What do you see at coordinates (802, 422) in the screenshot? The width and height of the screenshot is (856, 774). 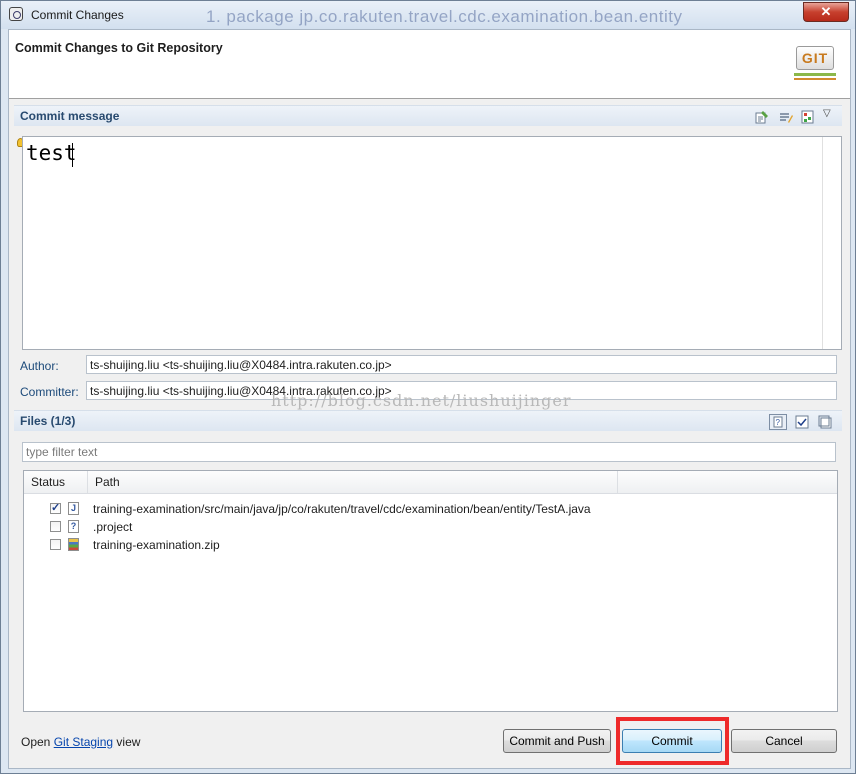 I see `check-all-icon` at bounding box center [802, 422].